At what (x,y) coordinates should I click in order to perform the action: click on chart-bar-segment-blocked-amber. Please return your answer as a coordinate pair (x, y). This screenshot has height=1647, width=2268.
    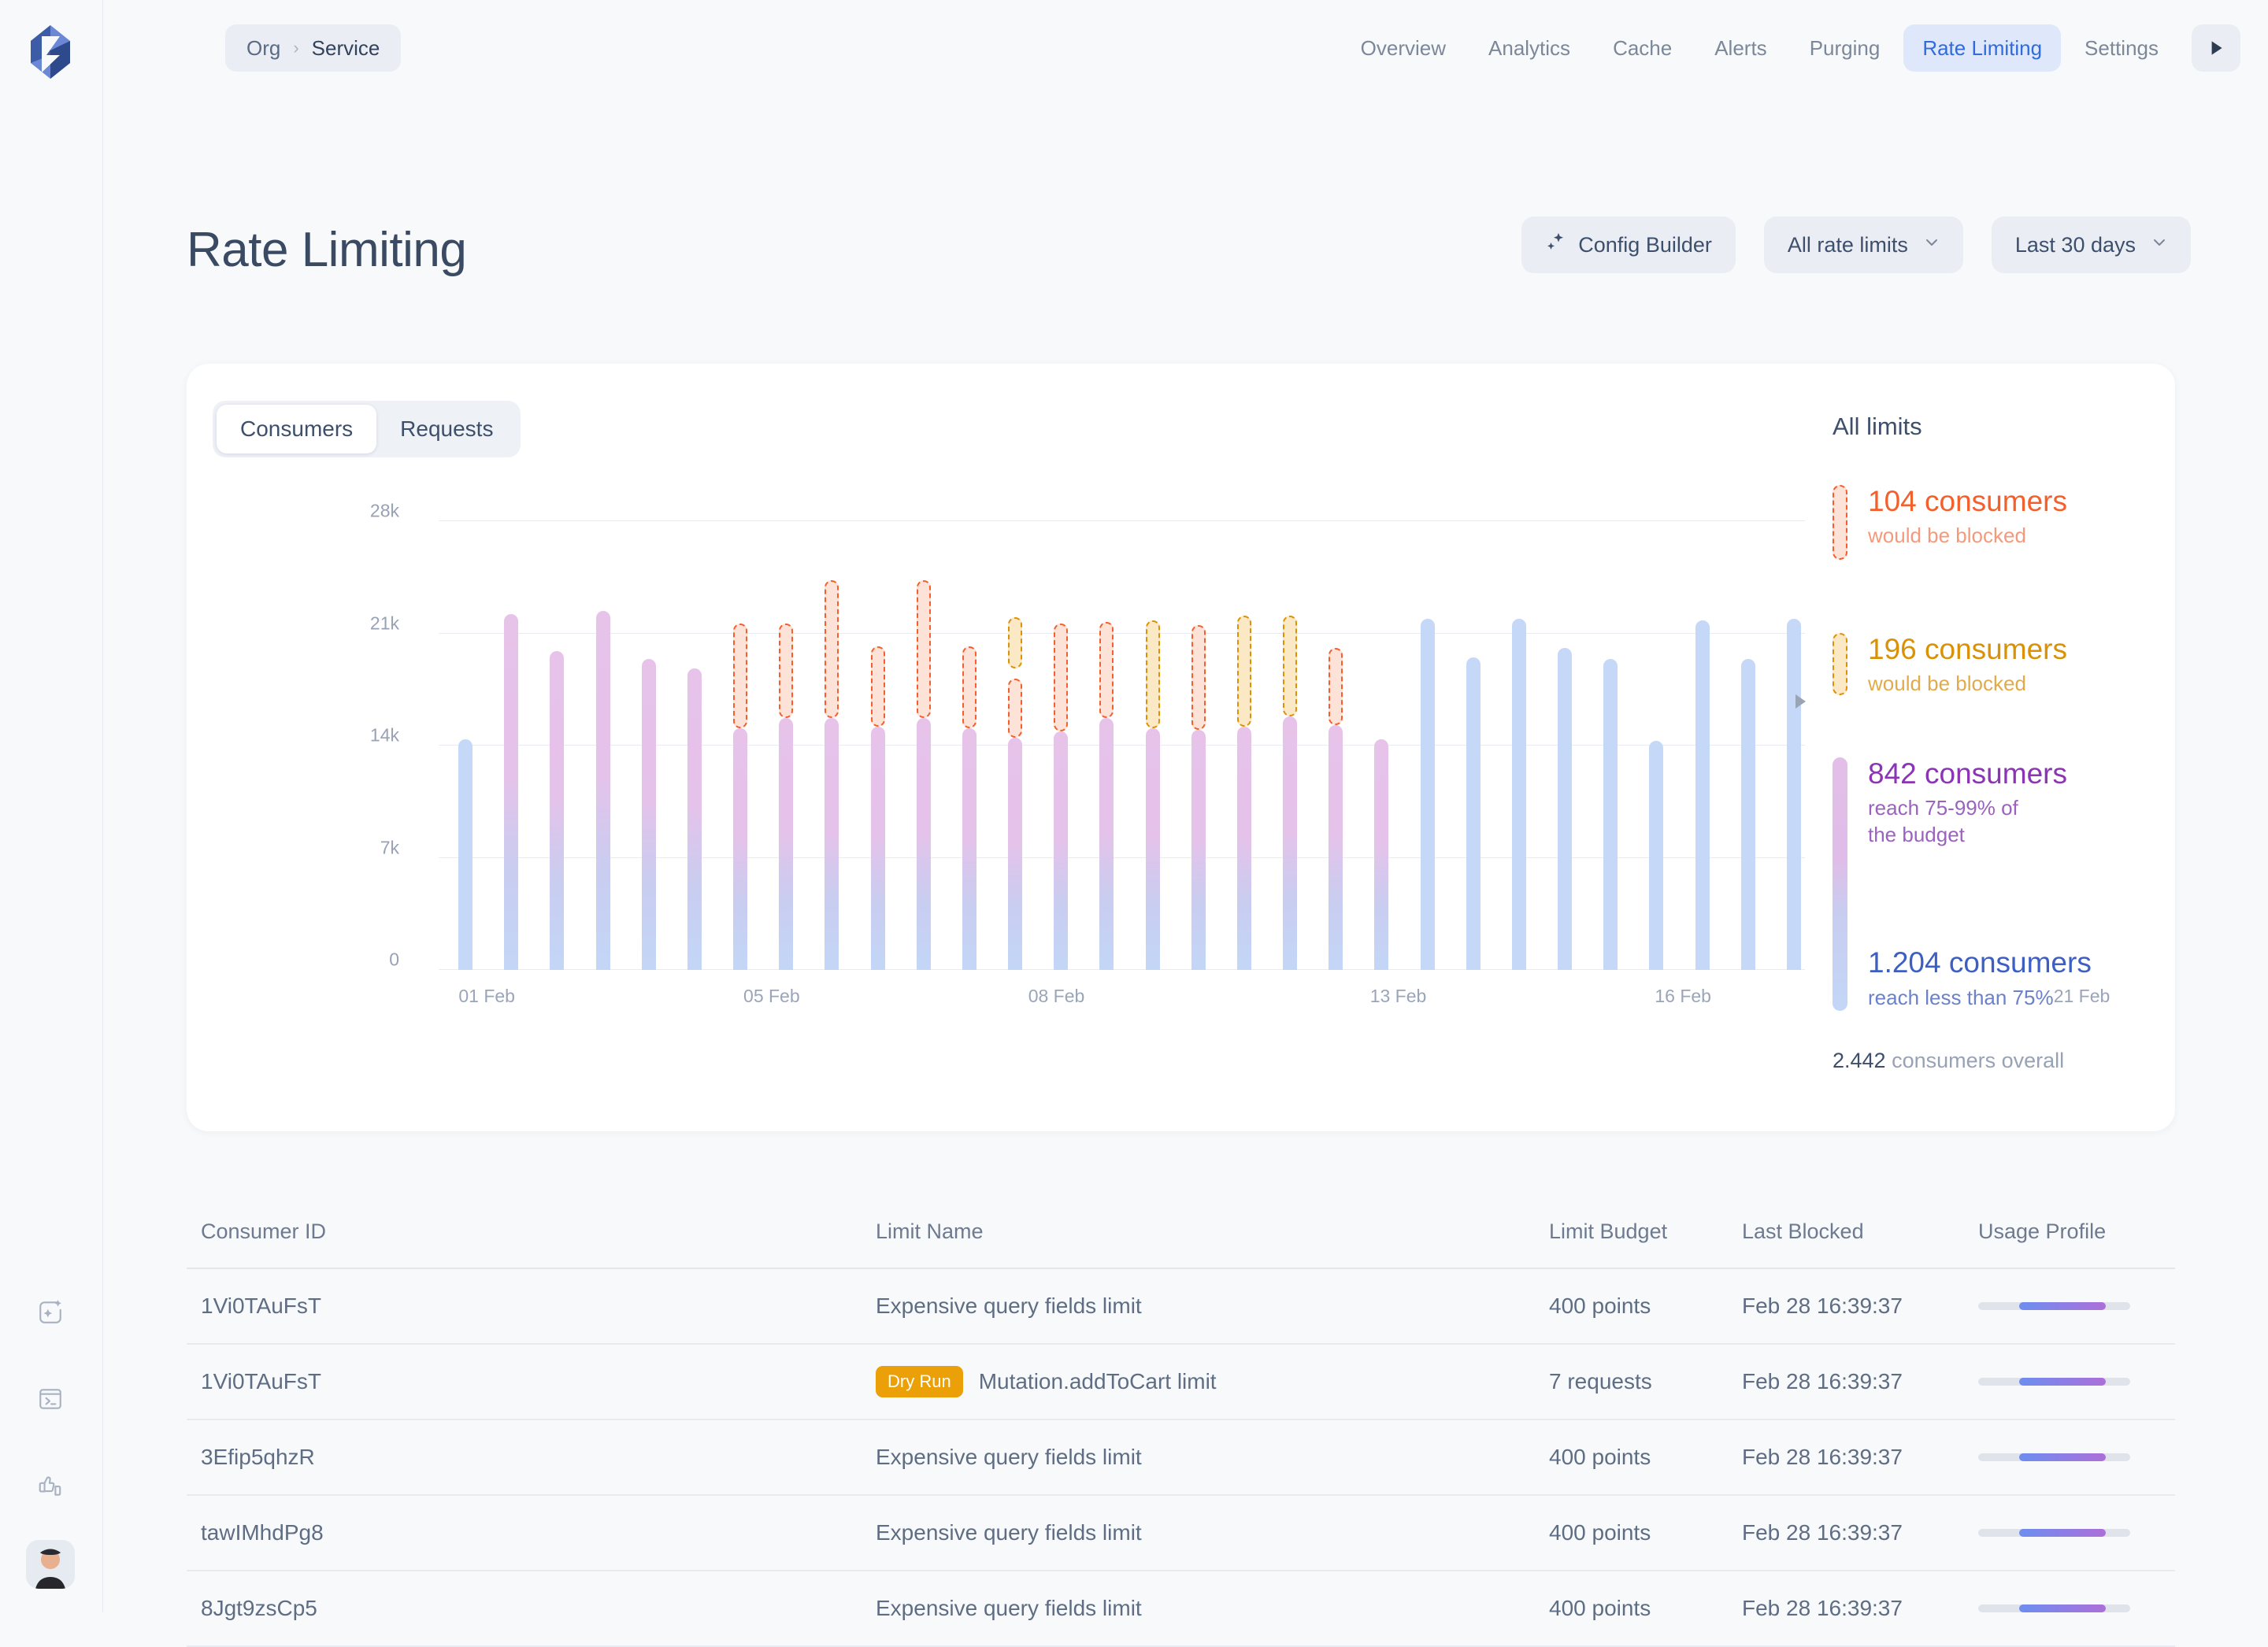
    Looking at the image, I should click on (1243, 671).